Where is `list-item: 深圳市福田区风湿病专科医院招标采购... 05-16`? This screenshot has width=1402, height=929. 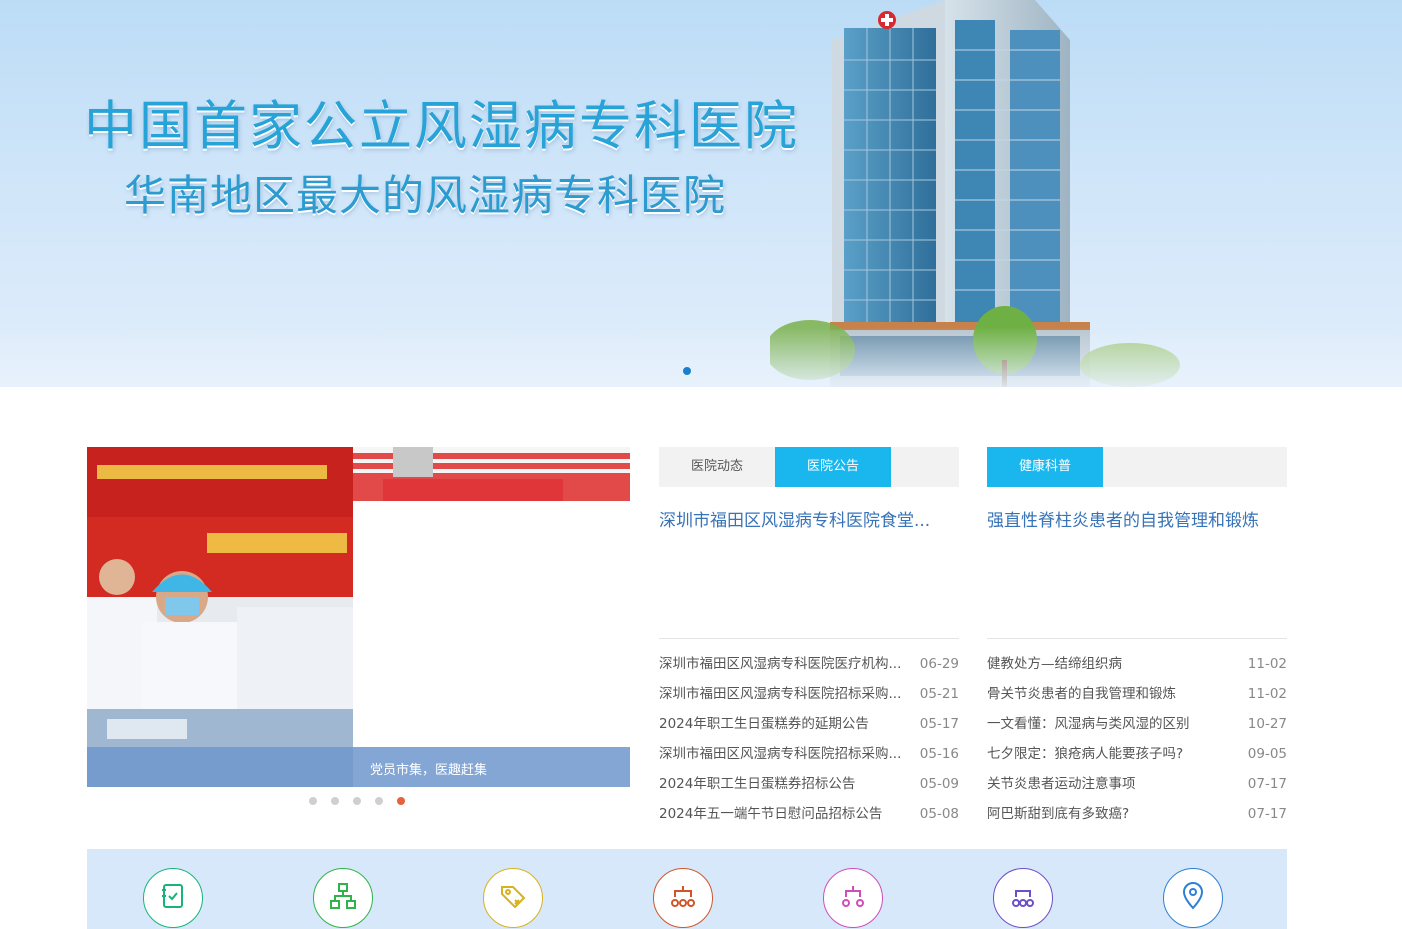 list-item: 深圳市福田区风湿病专科医院招标采购... 05-16 is located at coordinates (809, 754).